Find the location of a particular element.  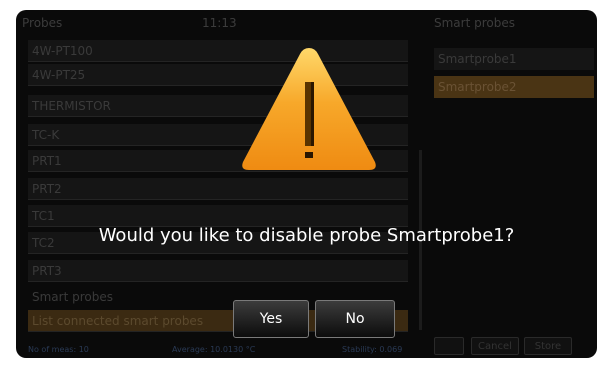

clock-time: 11:13 is located at coordinates (219, 23).